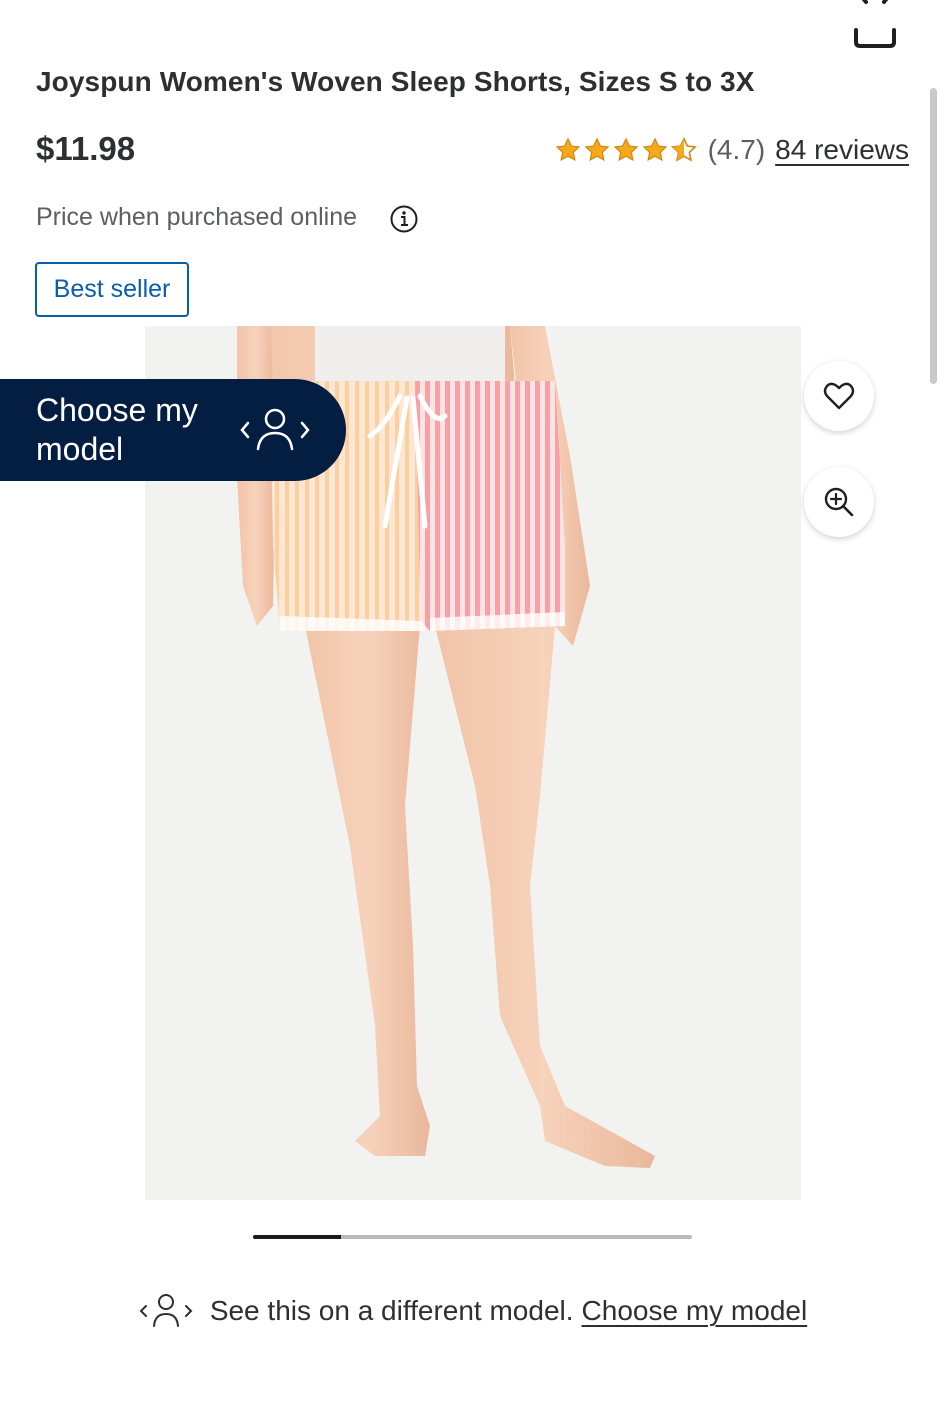 The width and height of the screenshot is (945, 1418). I want to click on choose-model-label: Choose my model, so click(117, 429).